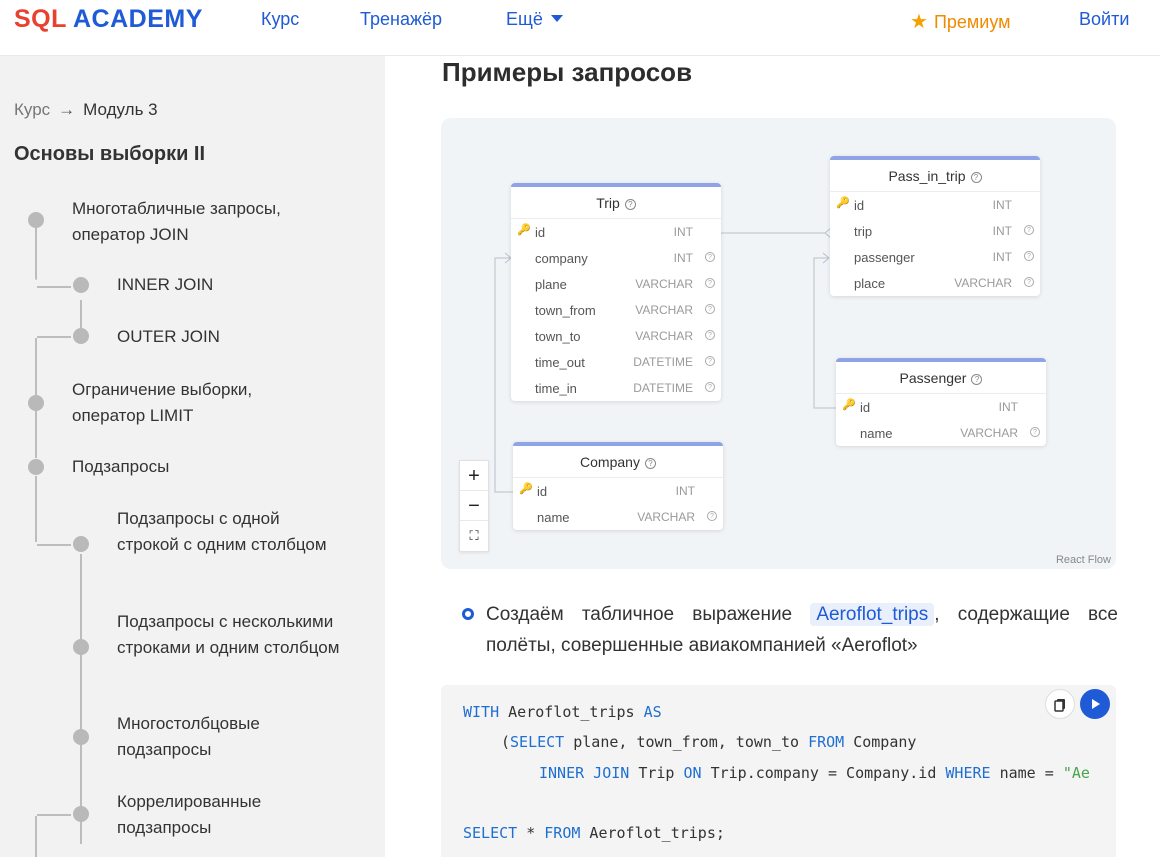 The width and height of the screenshot is (1160, 857). I want to click on bullet-text-before: Создаём табличное выражение, so click(639, 614).